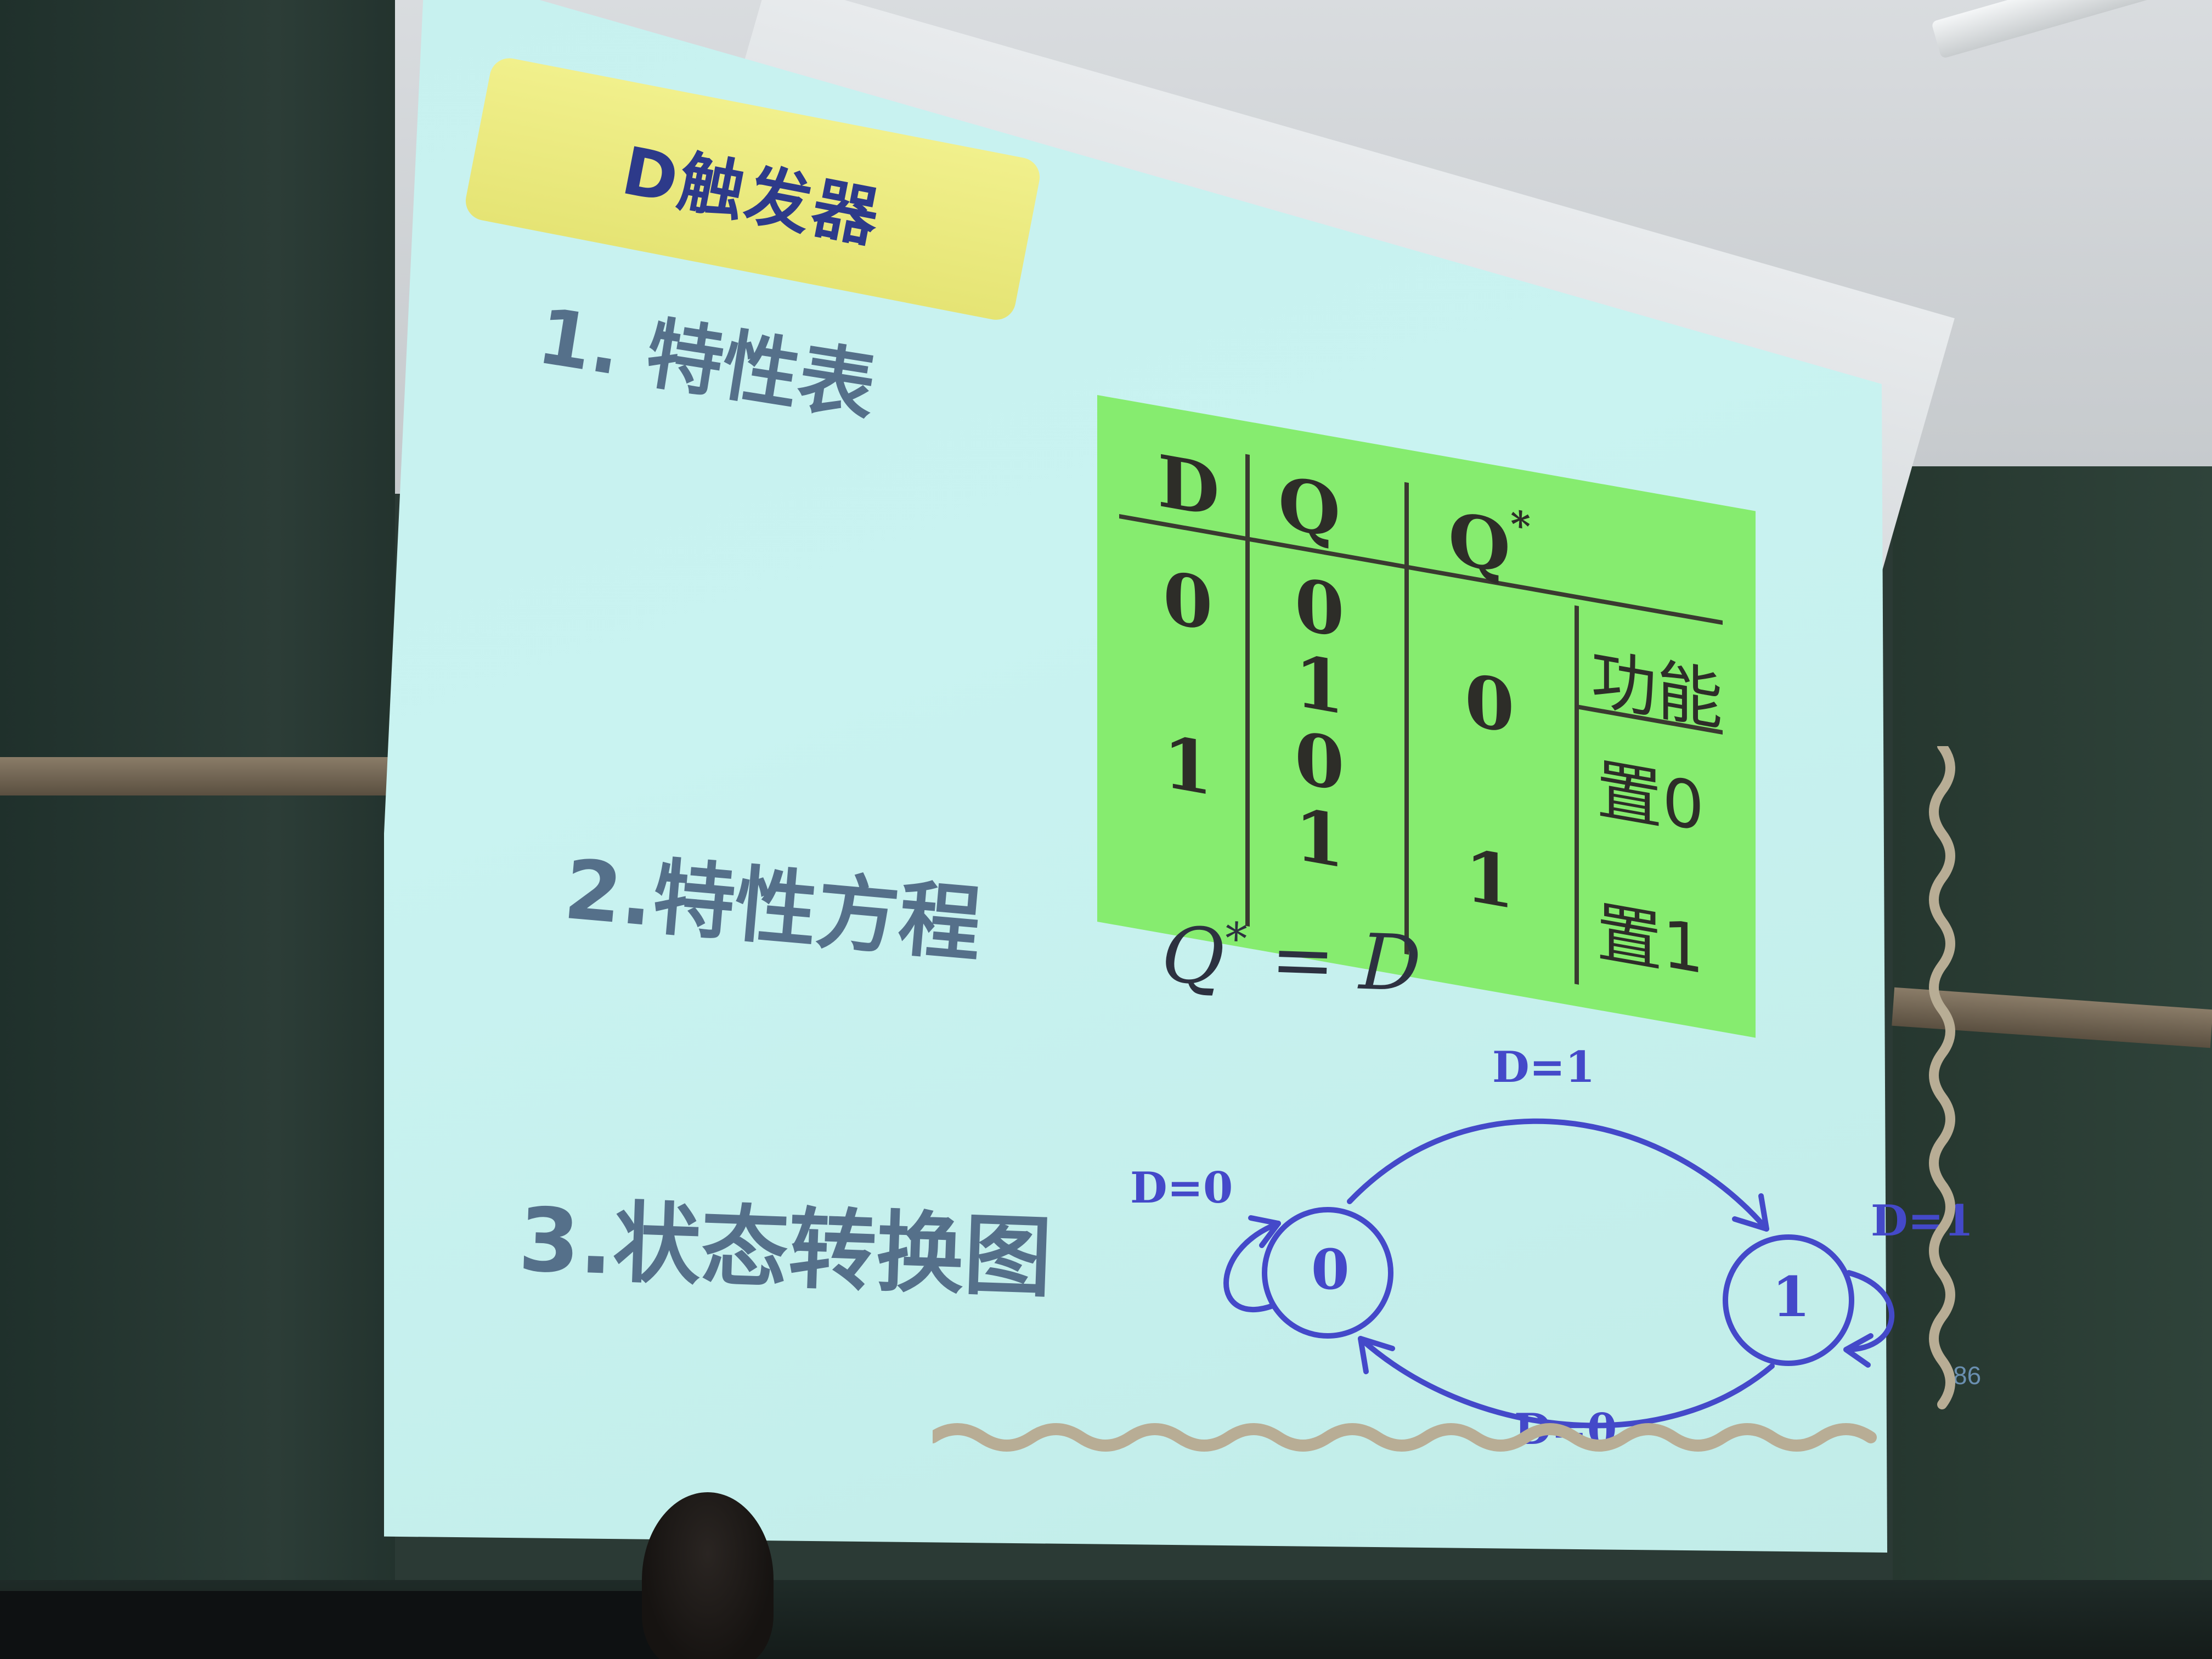  I want to click on header-qstar: Q*, so click(1489, 544).